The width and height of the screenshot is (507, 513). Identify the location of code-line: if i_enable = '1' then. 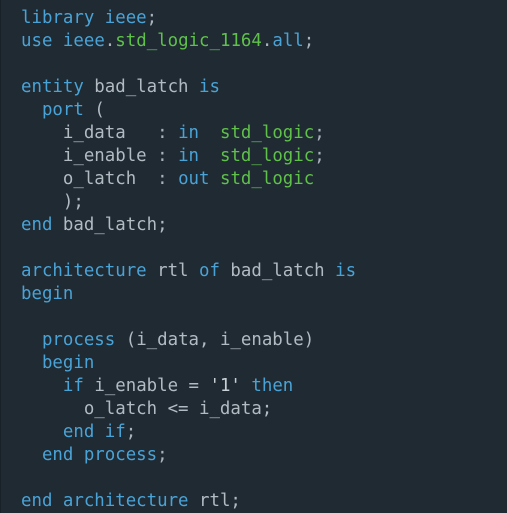
(188, 386).